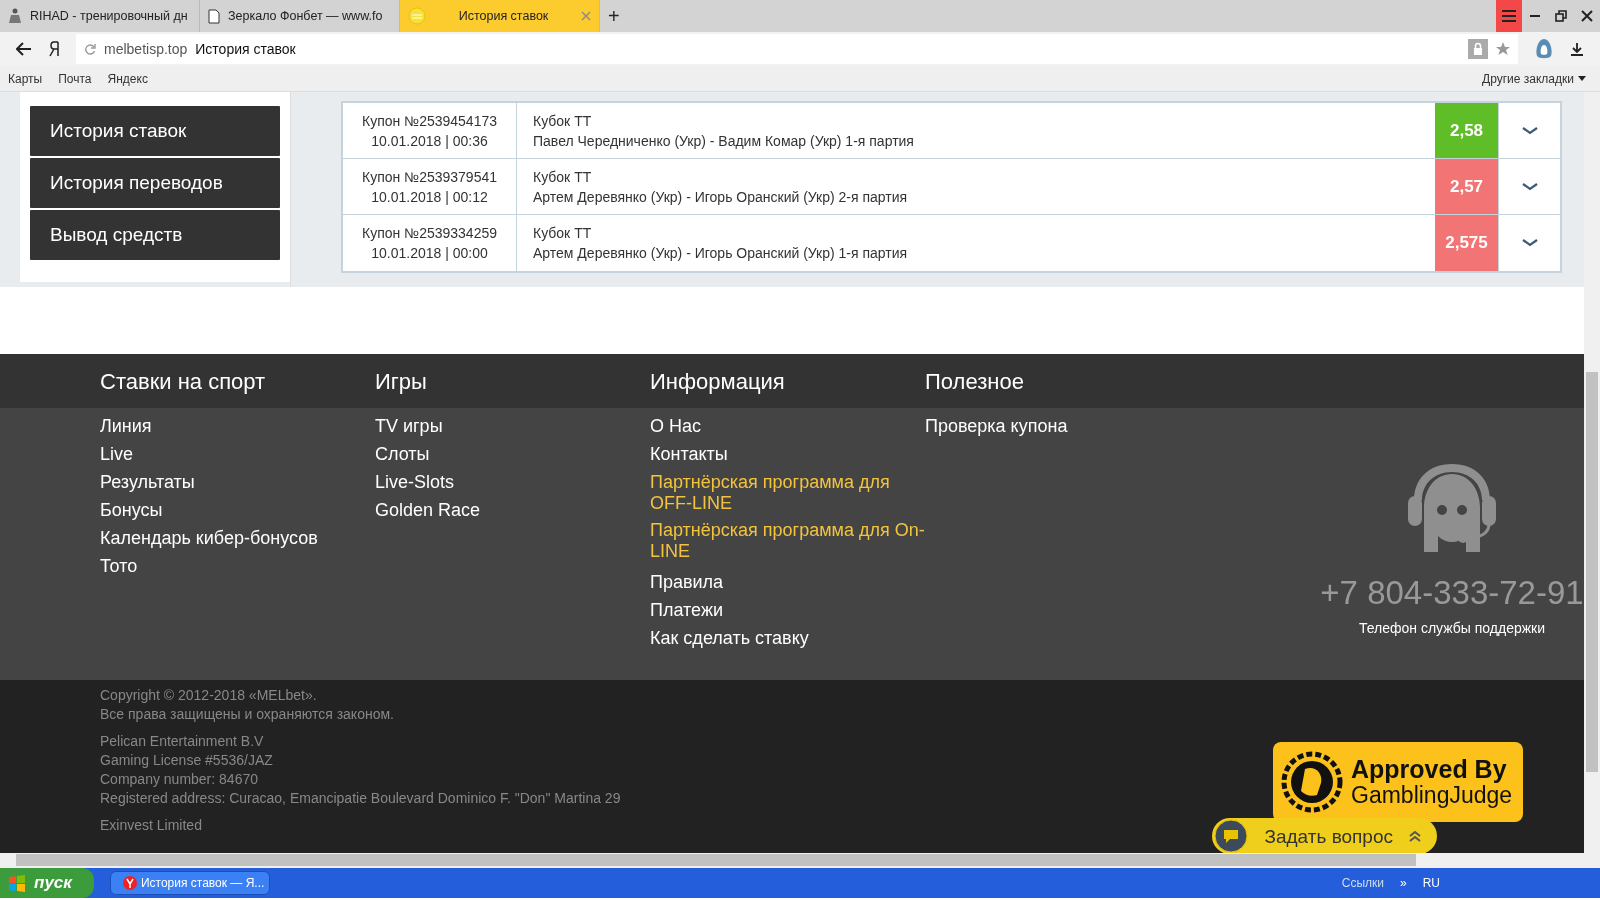  I want to click on odds-value: 2,57, so click(1466, 186).